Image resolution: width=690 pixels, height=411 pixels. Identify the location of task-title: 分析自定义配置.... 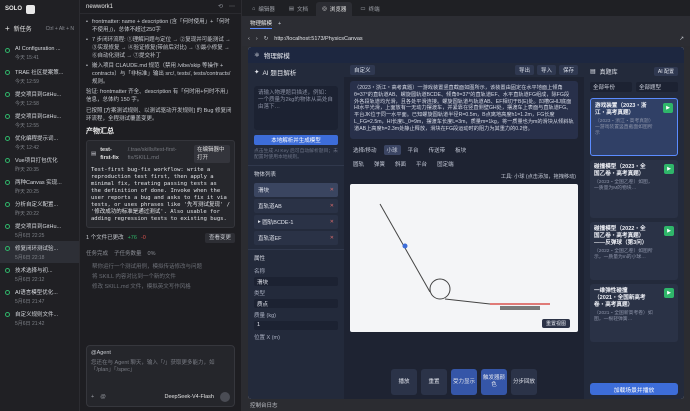
(37, 205).